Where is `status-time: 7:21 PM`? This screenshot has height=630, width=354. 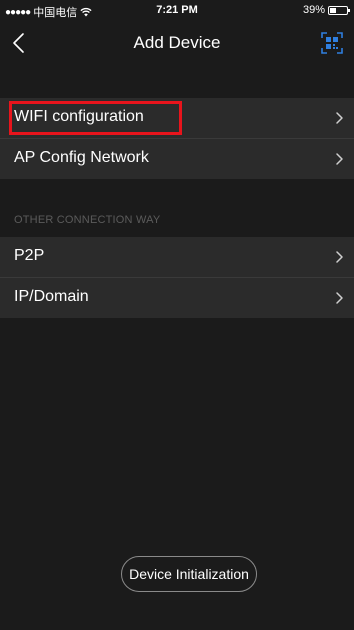 status-time: 7:21 PM is located at coordinates (177, 10).